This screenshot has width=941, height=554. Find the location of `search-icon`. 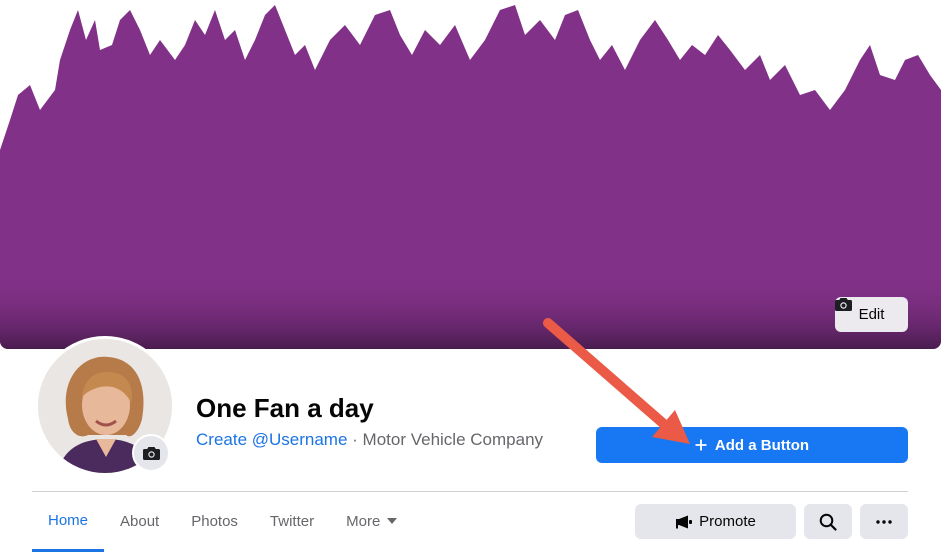

search-icon is located at coordinates (828, 522).